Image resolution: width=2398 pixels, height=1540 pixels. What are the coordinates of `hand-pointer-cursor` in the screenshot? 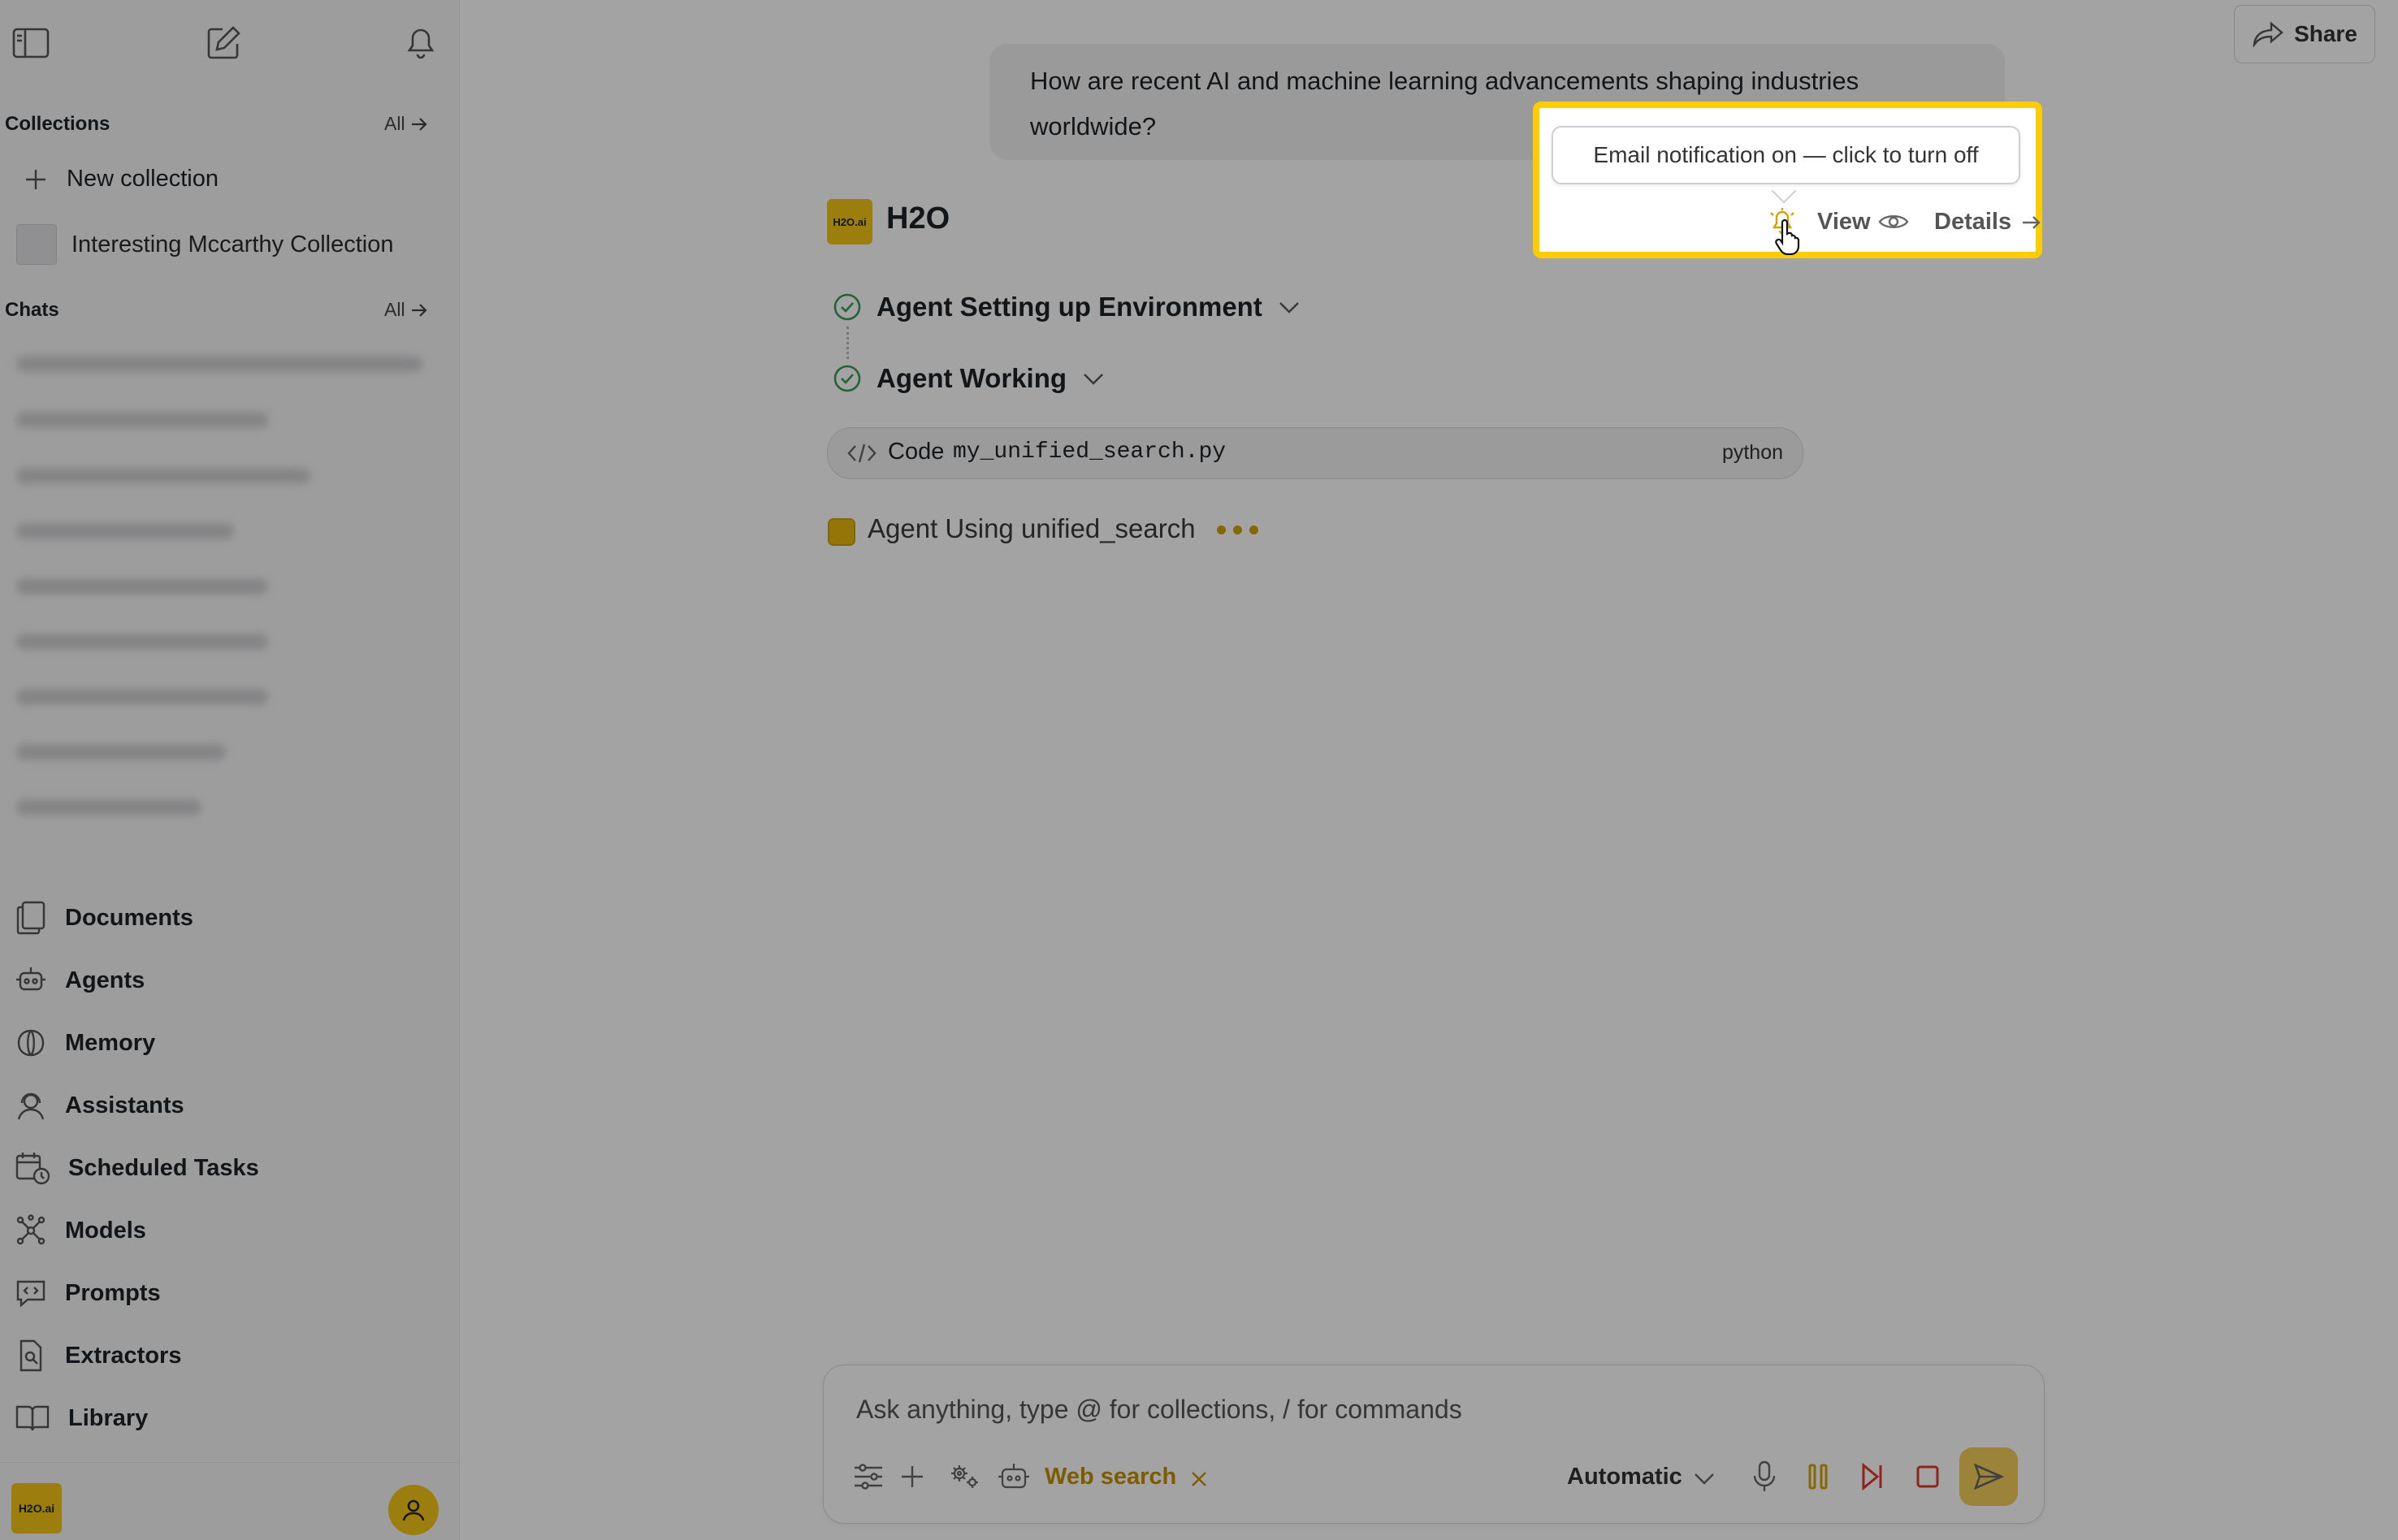 It's located at (1787, 237).